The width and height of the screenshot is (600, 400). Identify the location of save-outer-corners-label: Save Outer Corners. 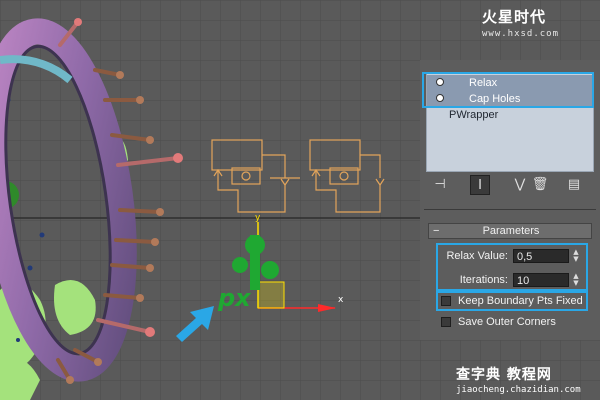
(507, 322).